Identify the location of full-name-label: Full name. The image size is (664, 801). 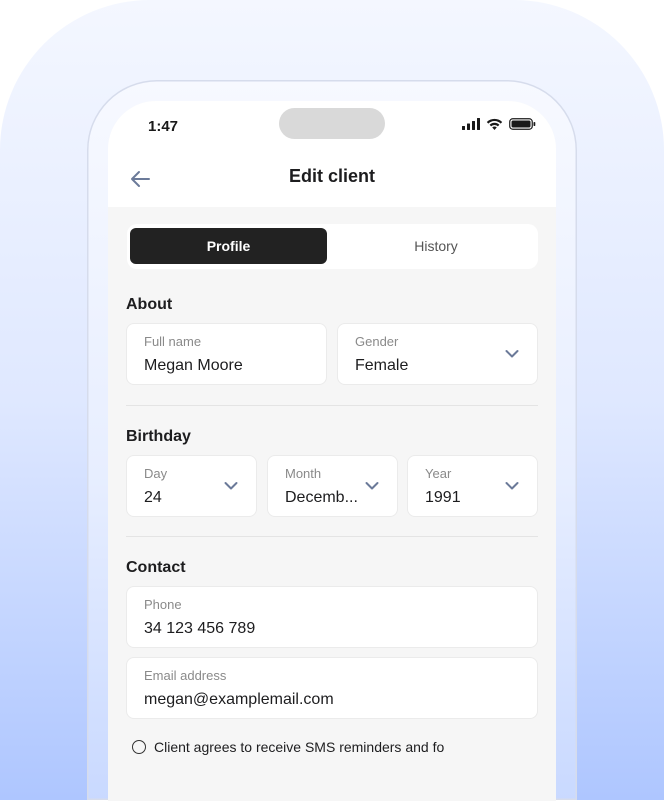
(173, 341).